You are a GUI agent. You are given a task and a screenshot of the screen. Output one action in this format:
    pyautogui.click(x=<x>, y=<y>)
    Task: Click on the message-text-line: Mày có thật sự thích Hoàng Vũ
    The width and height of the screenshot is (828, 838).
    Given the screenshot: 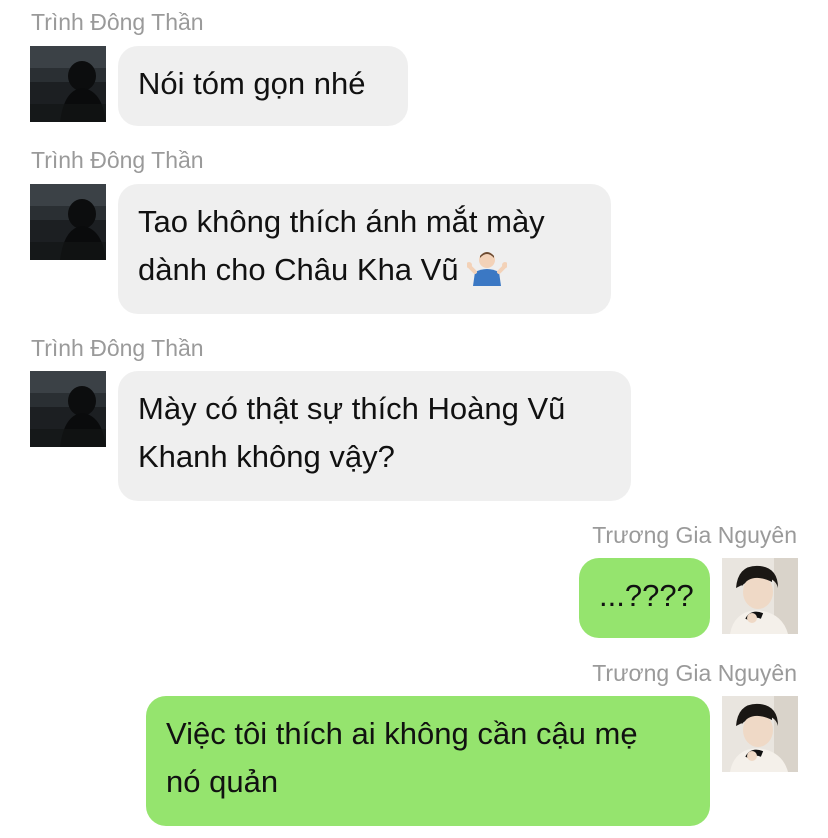 What is the action you would take?
    pyautogui.click(x=352, y=408)
    